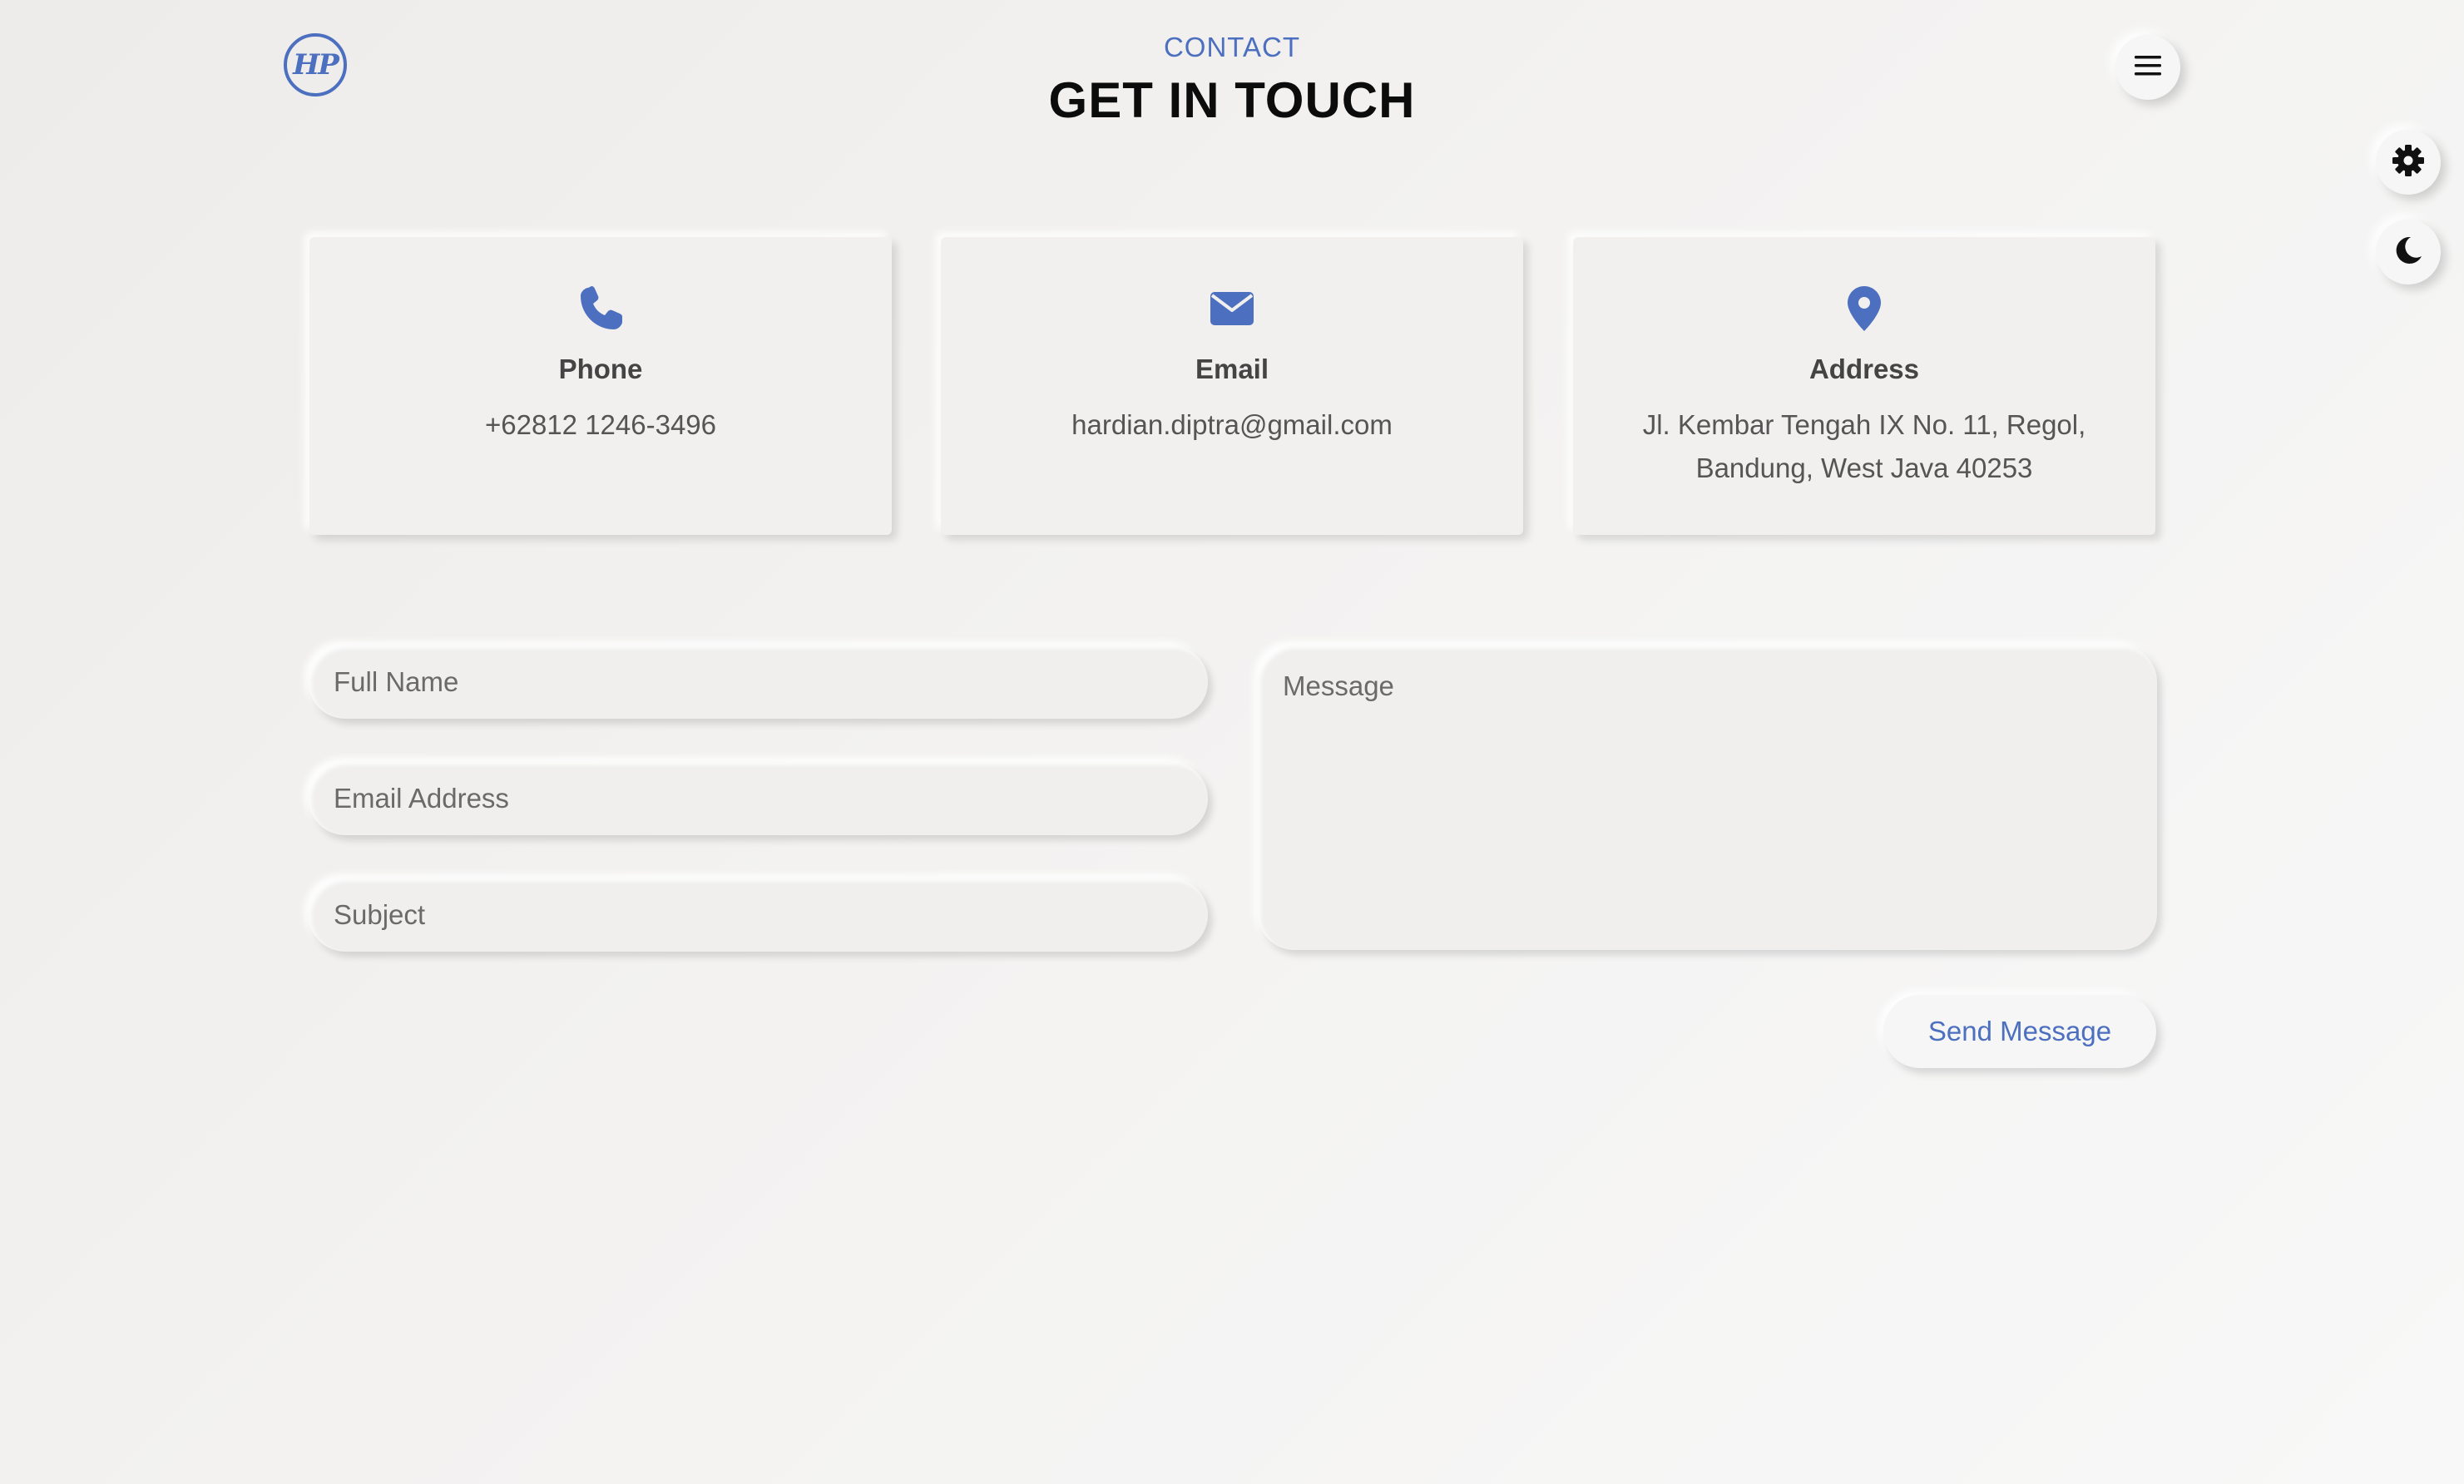  What do you see at coordinates (600, 308) in the screenshot?
I see `phone-icon` at bounding box center [600, 308].